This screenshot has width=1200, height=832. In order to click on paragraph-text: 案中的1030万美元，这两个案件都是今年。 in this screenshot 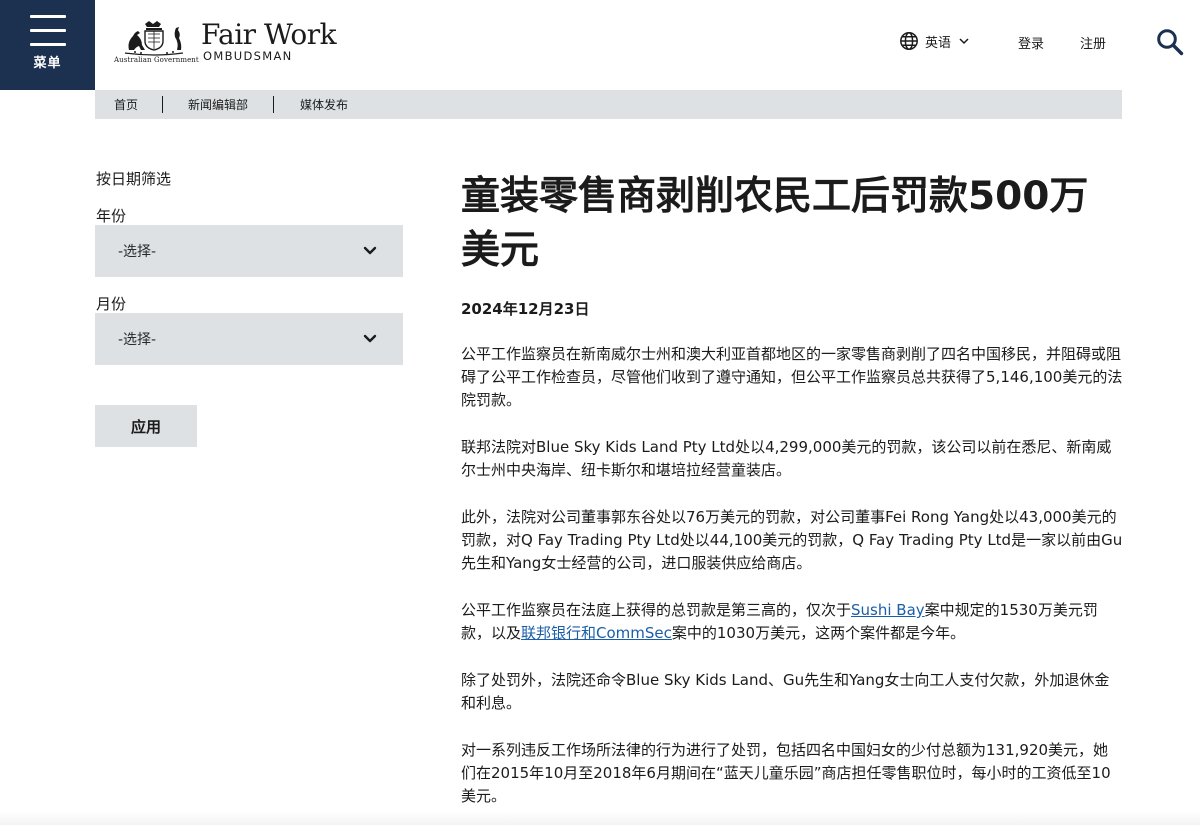, I will do `click(818, 633)`.